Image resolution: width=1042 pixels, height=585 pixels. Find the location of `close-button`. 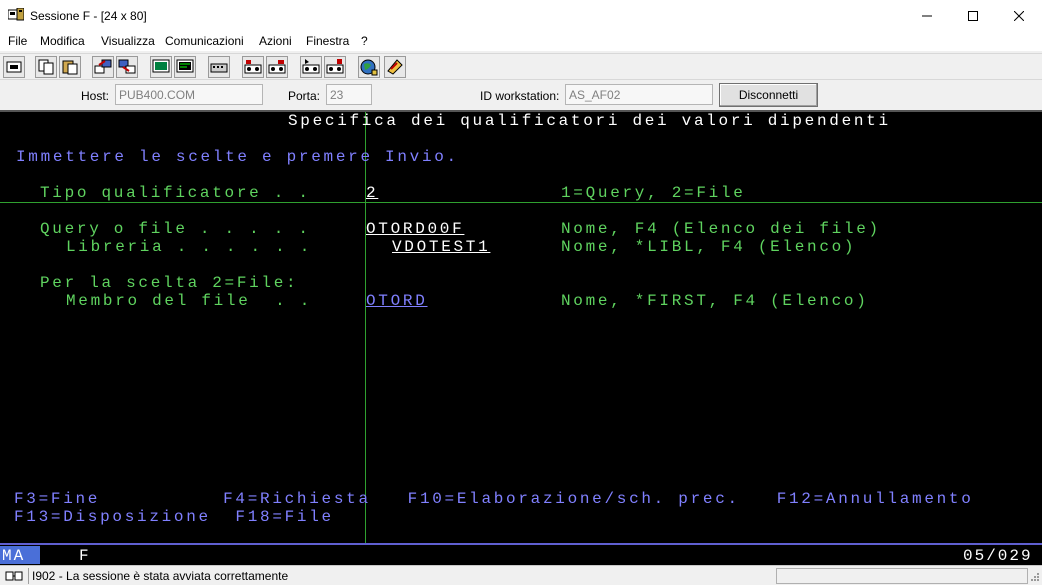

close-button is located at coordinates (1019, 15).